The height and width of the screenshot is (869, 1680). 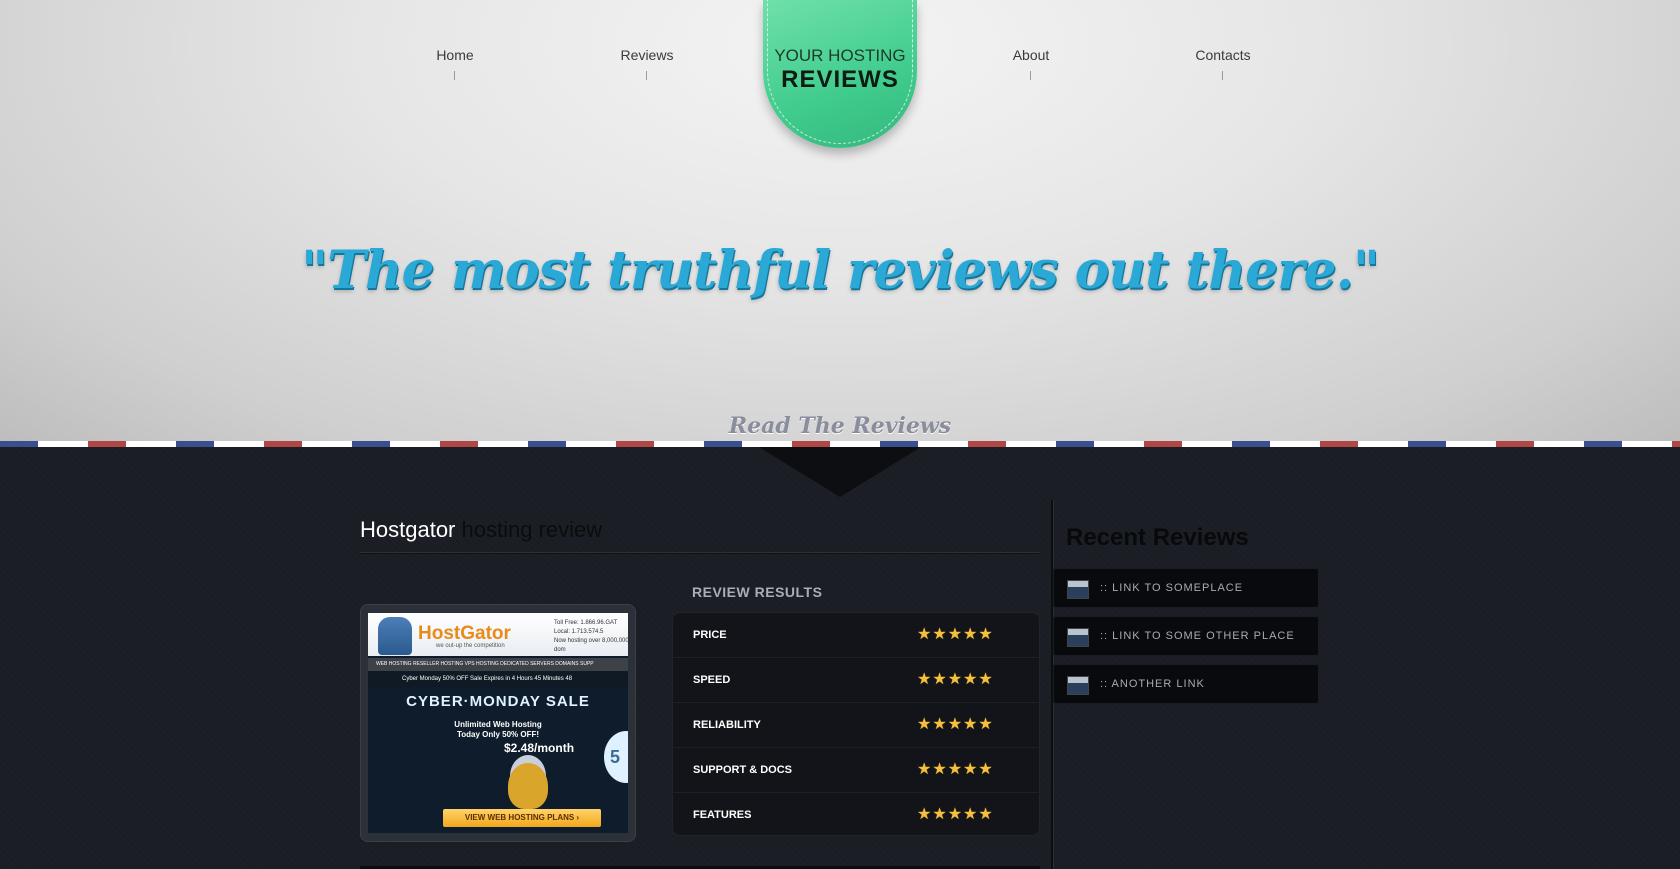 I want to click on review-brand: Hostgator, so click(x=408, y=529).